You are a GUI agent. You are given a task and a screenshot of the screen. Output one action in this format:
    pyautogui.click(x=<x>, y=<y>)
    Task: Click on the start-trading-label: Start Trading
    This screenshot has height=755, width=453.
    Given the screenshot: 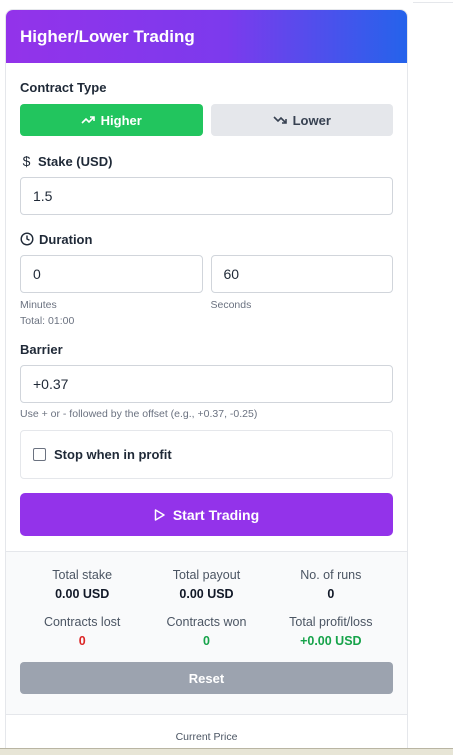 What is the action you would take?
    pyautogui.click(x=216, y=514)
    